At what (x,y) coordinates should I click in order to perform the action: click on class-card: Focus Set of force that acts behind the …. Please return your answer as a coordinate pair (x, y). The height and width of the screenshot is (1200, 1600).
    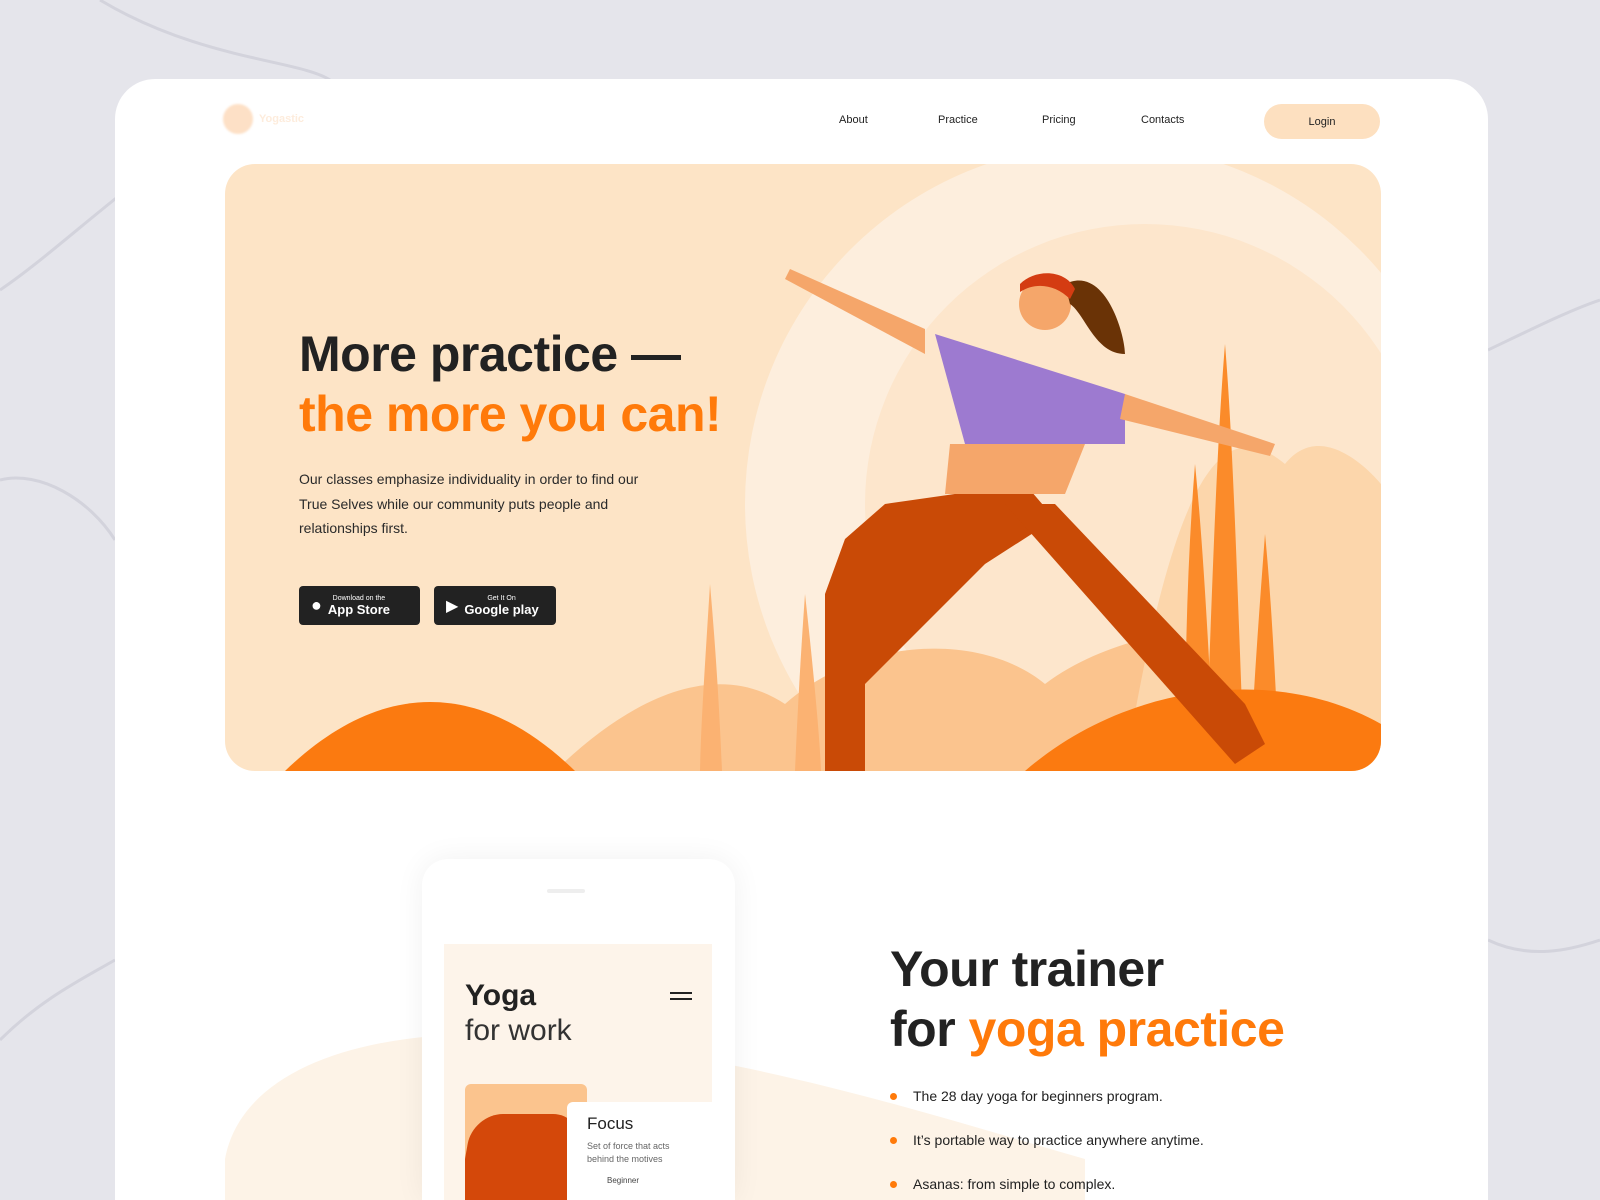
    Looking at the image, I should click on (642, 1151).